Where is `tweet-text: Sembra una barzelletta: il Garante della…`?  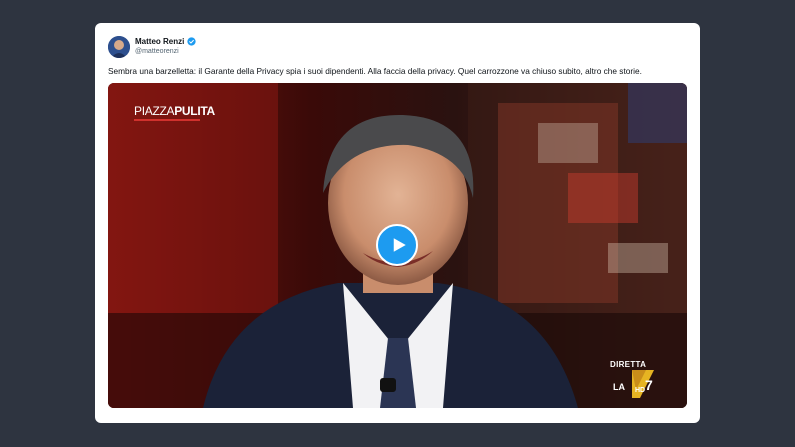 tweet-text: Sembra una barzelletta: il Garante della… is located at coordinates (375, 71).